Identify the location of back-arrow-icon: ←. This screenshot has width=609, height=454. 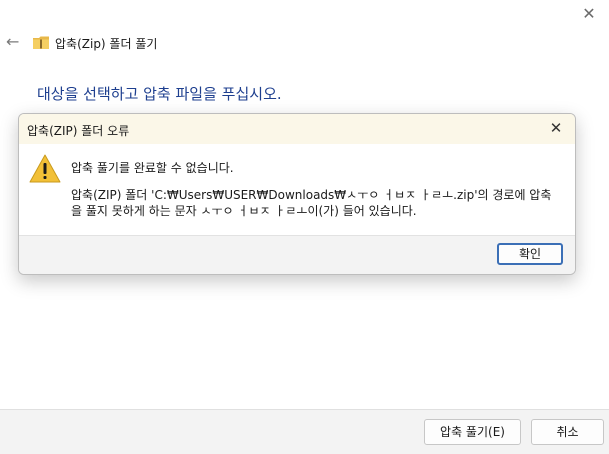
(14, 42).